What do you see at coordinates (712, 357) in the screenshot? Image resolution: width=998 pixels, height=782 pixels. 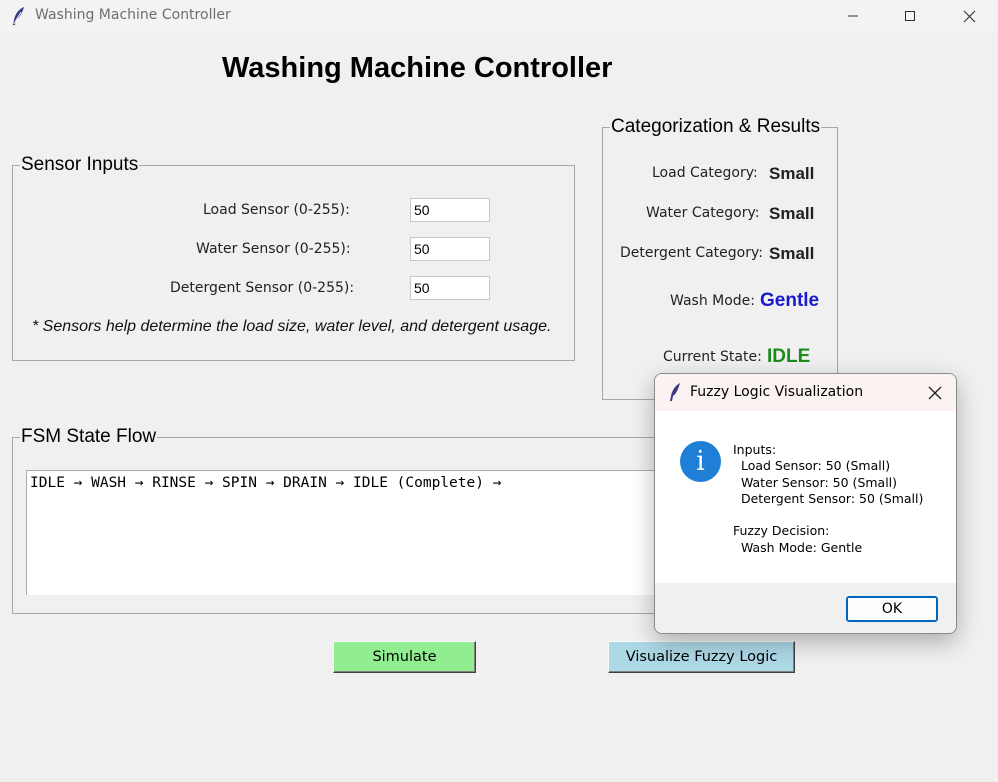 I see `current-state-label: Current State:` at bounding box center [712, 357].